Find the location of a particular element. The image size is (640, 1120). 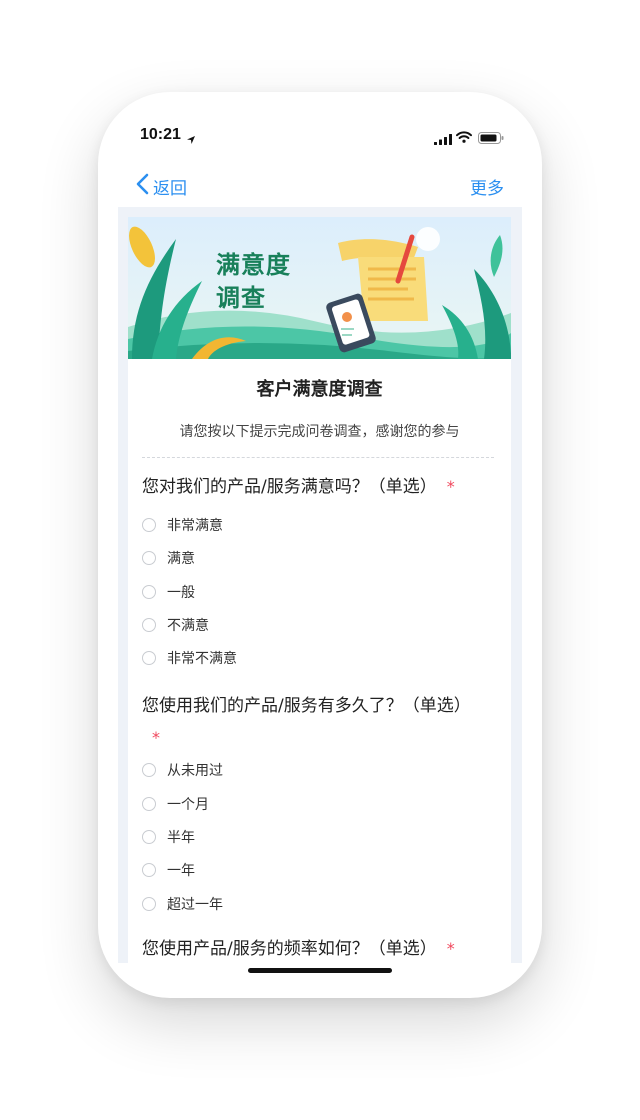

back-label: 返回 is located at coordinates (170, 188).